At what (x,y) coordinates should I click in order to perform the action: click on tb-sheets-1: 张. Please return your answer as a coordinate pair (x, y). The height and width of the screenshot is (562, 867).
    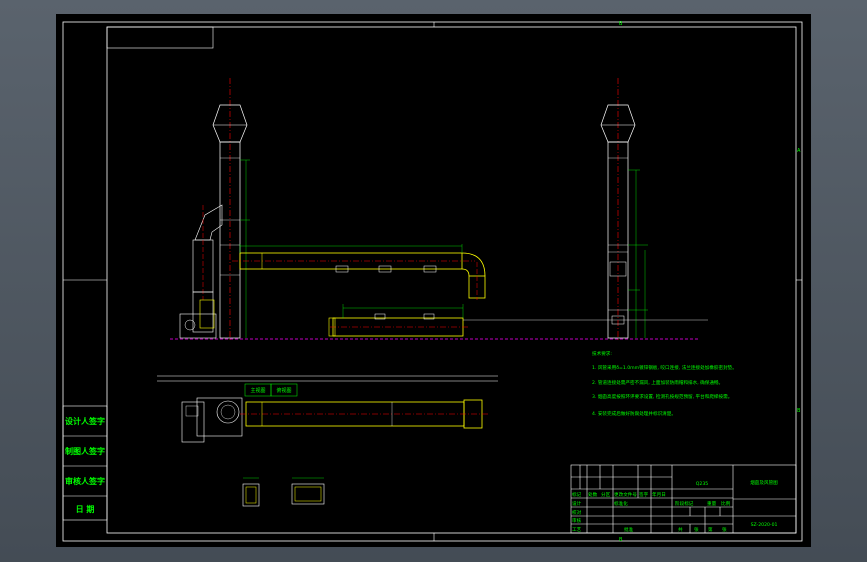
    Looking at the image, I should click on (696, 529).